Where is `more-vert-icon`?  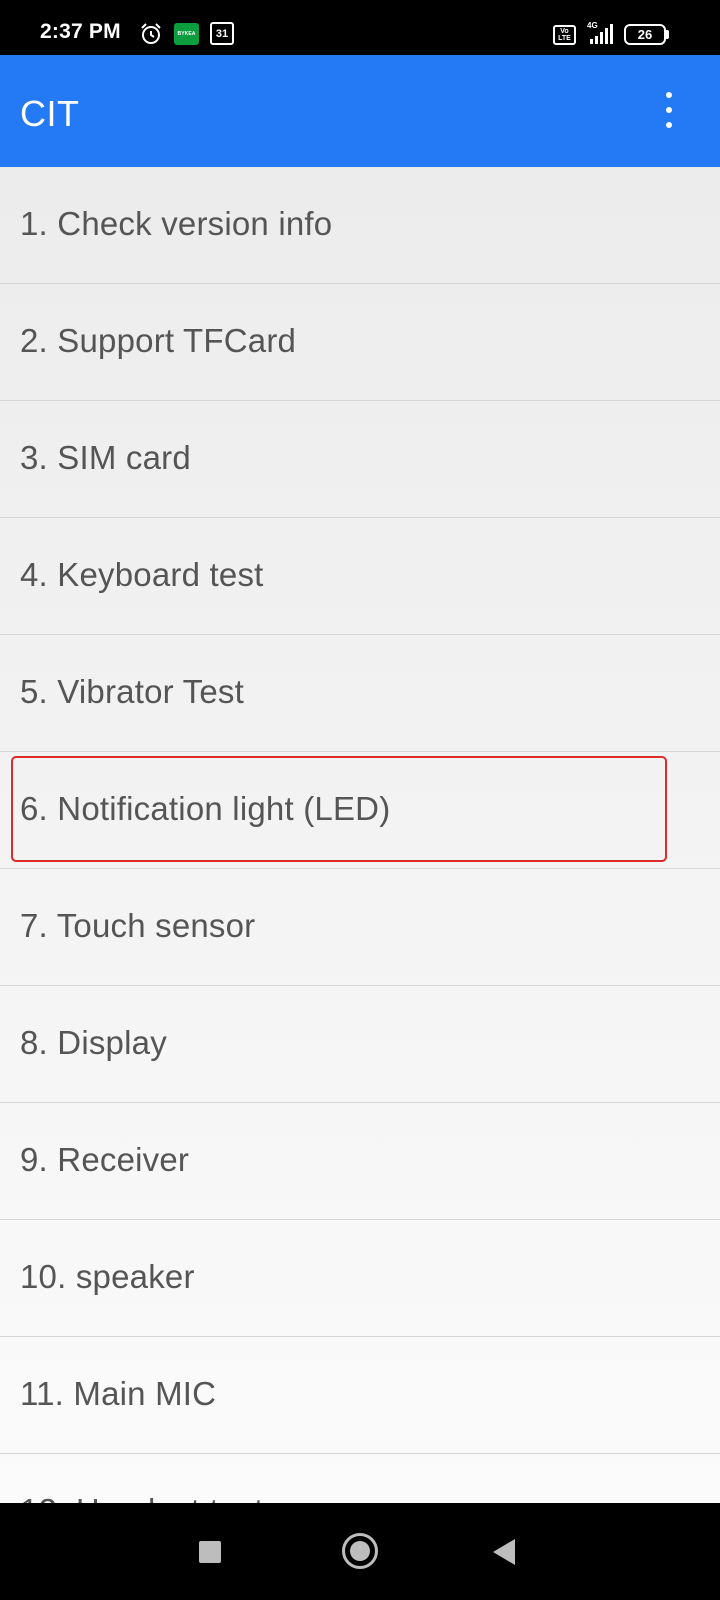 more-vert-icon is located at coordinates (670, 110).